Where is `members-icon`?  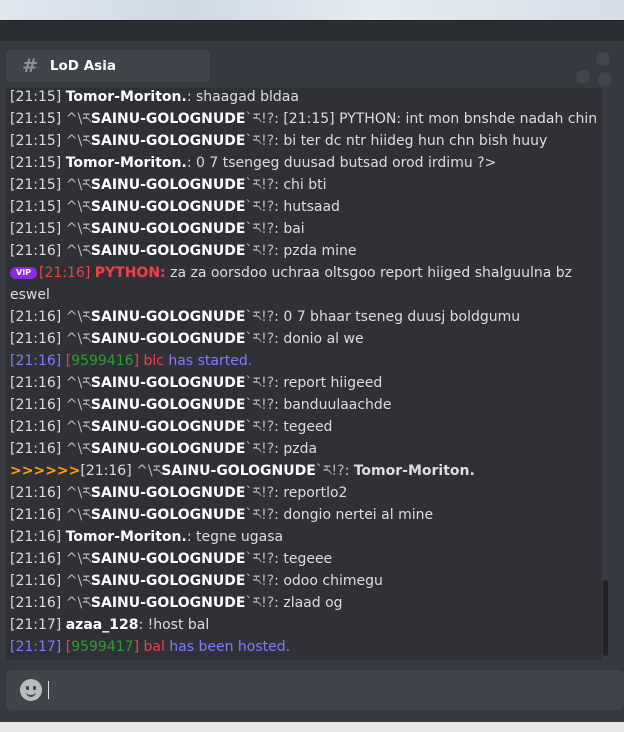
members-icon is located at coordinates (603, 59).